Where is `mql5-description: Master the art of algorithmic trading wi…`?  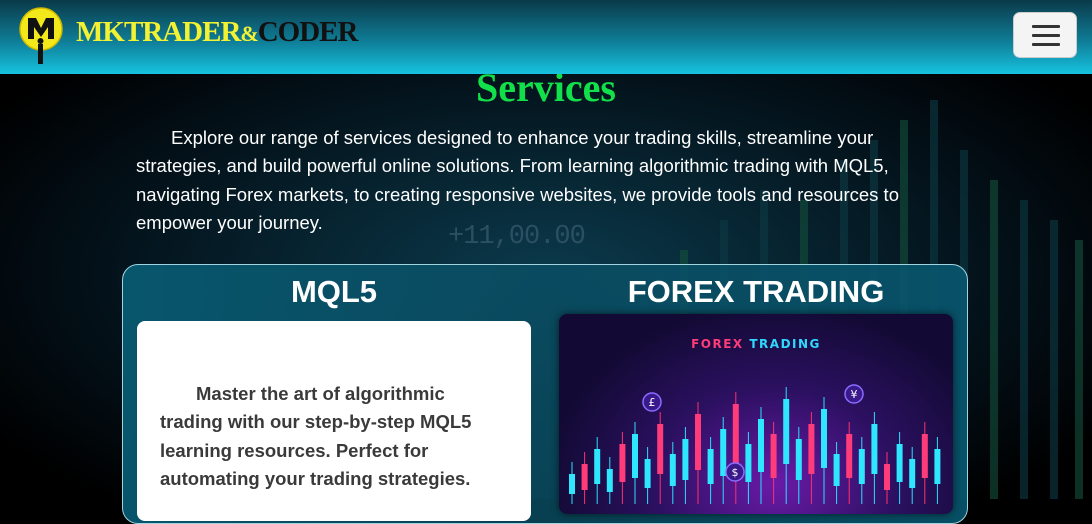
mql5-description: Master the art of algorithmic trading wi… is located at coordinates (316, 436).